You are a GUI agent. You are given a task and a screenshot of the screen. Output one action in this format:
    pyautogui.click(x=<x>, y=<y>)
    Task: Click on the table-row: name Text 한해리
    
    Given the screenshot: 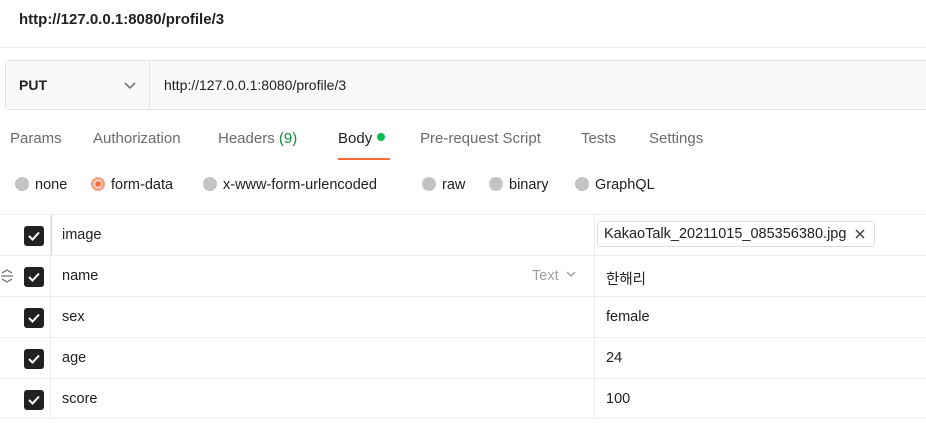 What is the action you would take?
    pyautogui.click(x=463, y=275)
    